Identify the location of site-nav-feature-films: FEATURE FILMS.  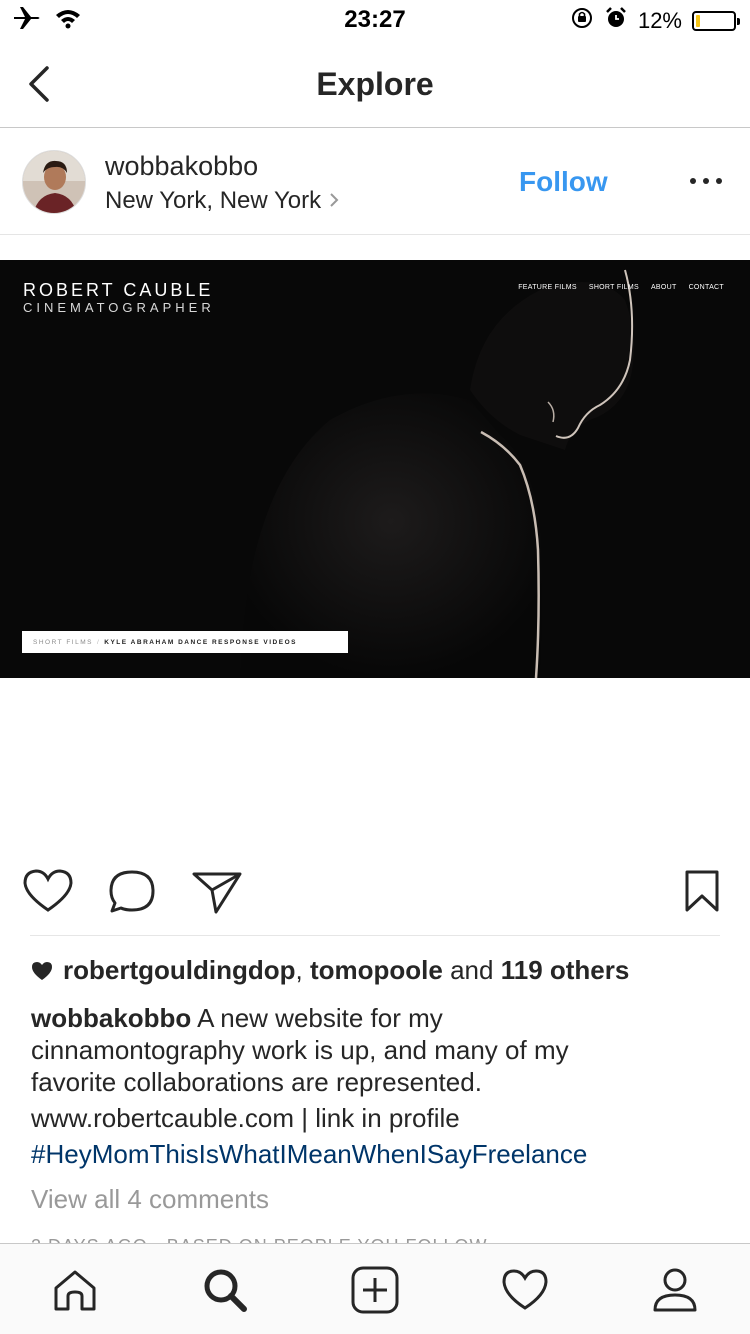
(547, 287).